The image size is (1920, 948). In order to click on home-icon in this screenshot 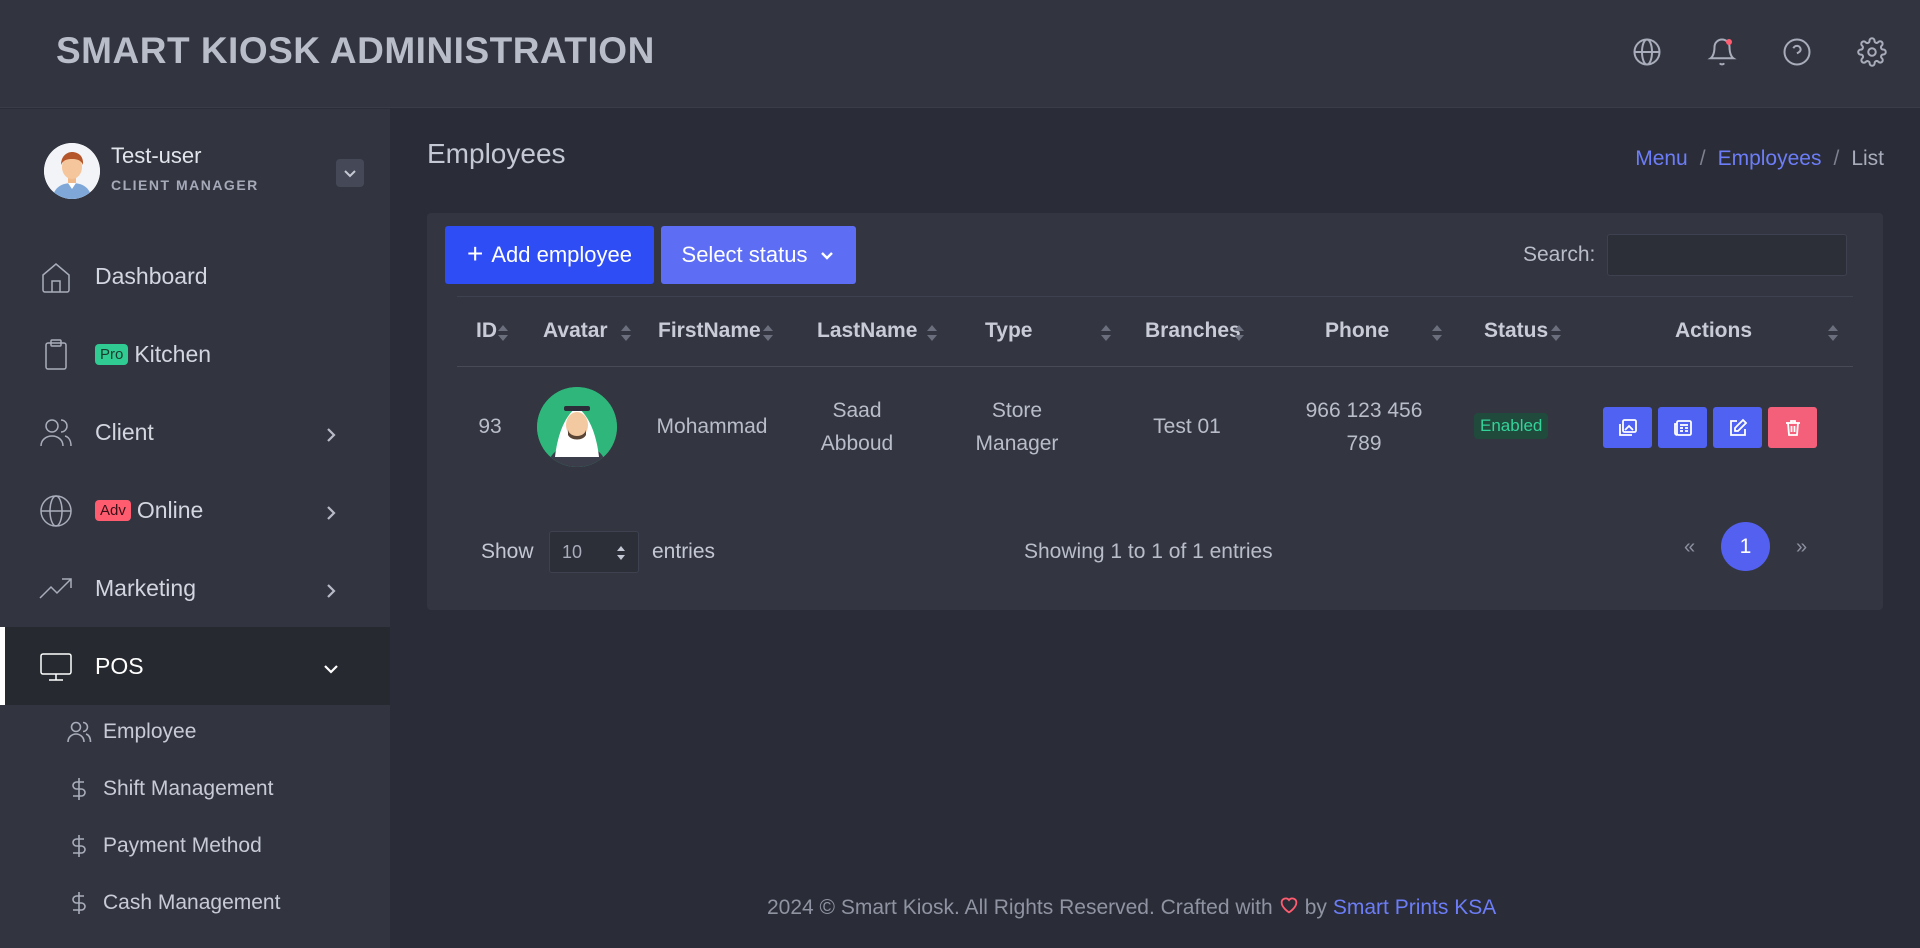, I will do `click(56, 277)`.